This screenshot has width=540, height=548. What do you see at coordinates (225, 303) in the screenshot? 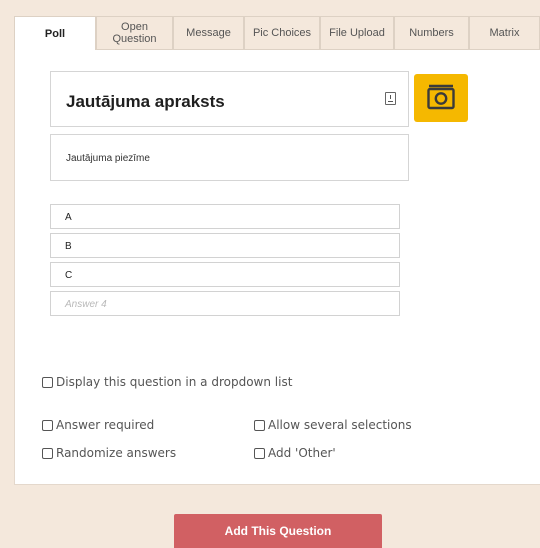
I see `answer-field: Answer 4` at bounding box center [225, 303].